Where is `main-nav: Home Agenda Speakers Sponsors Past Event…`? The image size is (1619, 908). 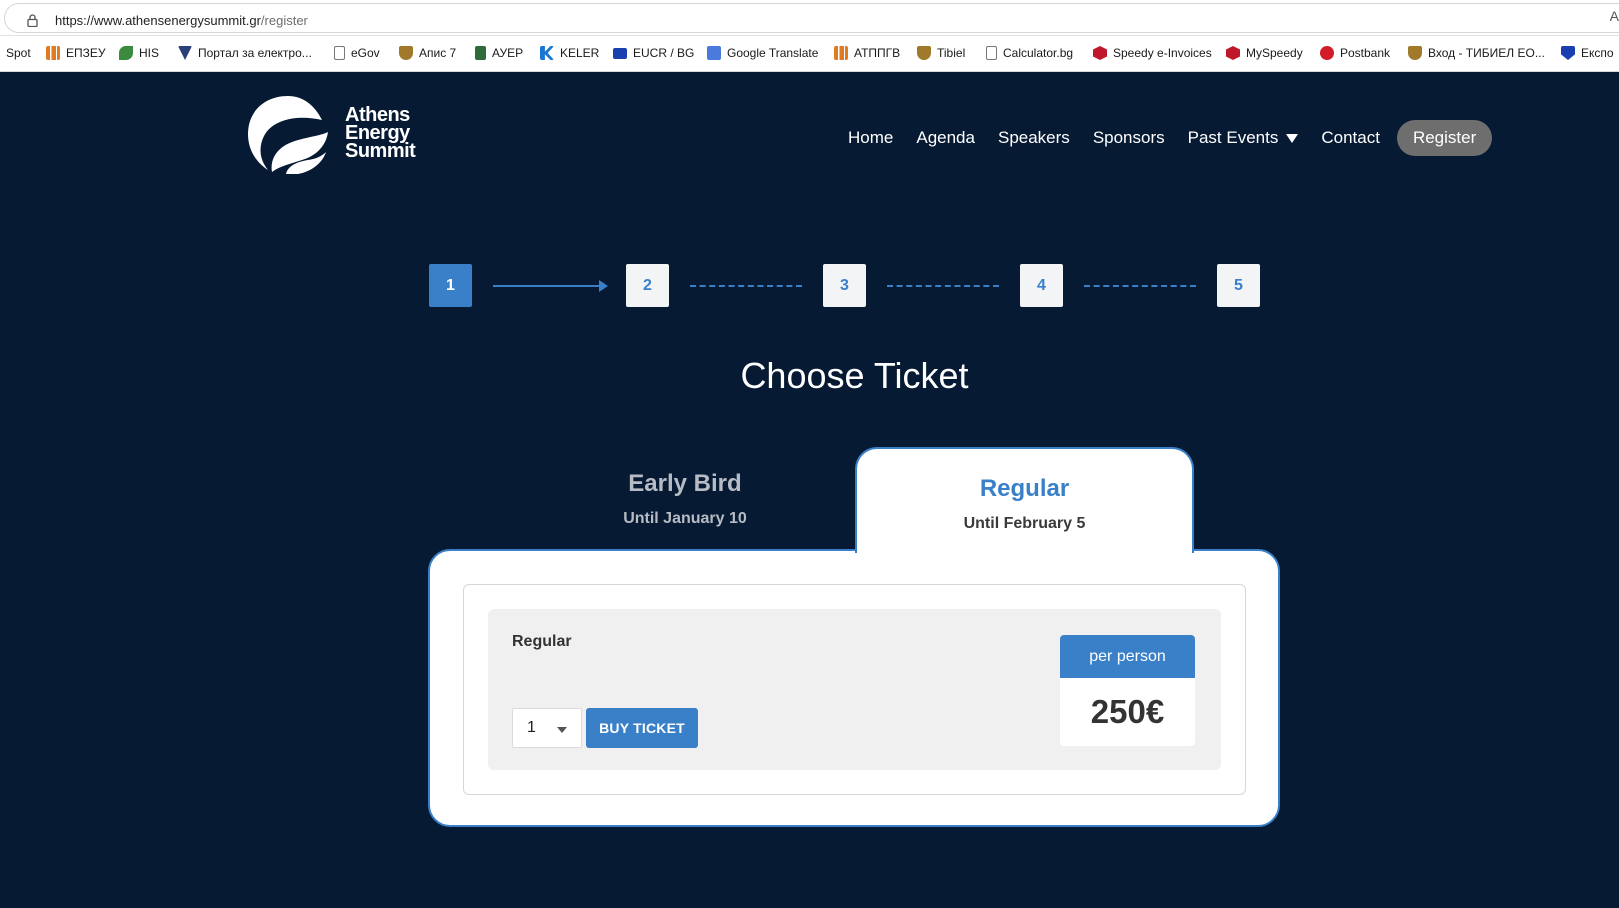
main-nav: Home Agenda Speakers Sponsors Past Event… is located at coordinates (1170, 138).